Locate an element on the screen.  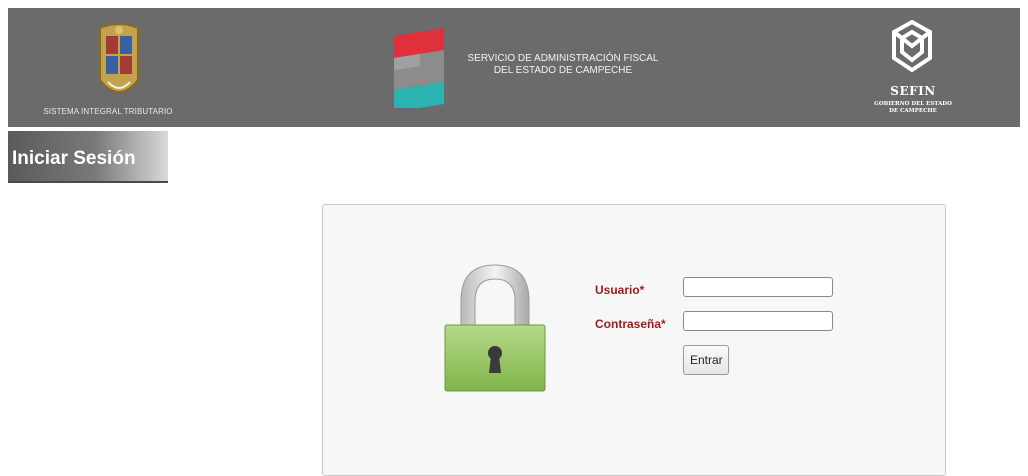
padlock-icon is located at coordinates (495, 328).